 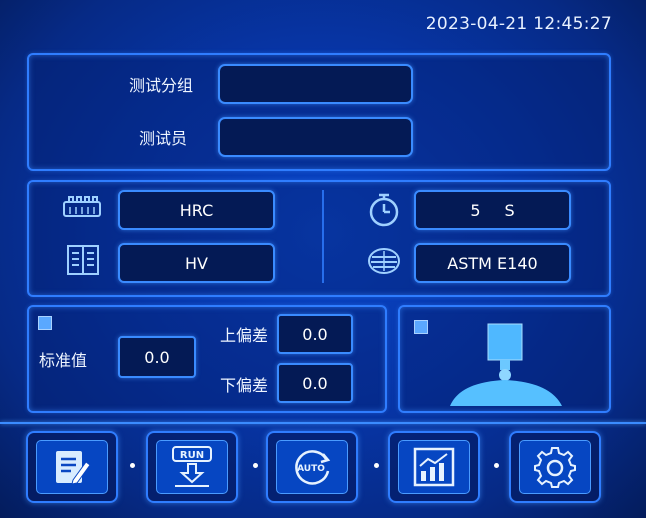 I want to click on standard-value-label: 标准值, so click(x=63, y=360).